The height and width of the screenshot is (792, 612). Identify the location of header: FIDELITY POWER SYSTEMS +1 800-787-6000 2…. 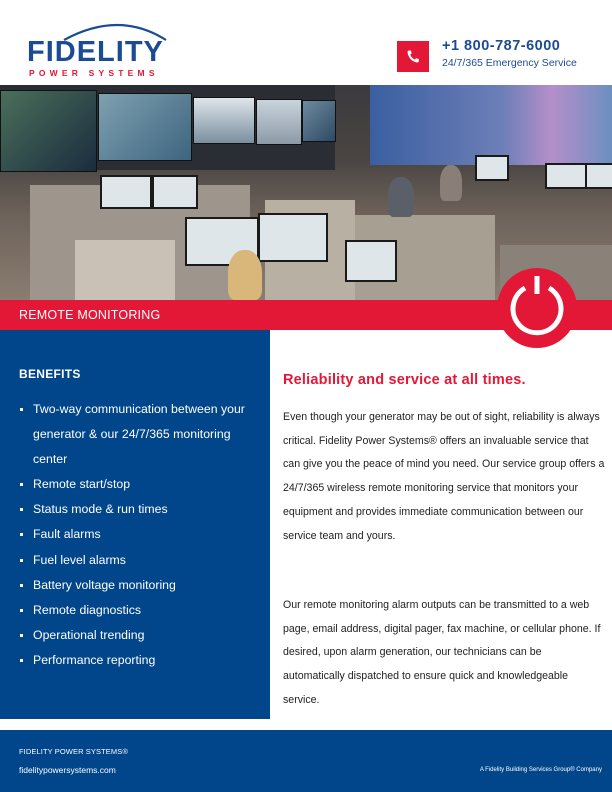
(306, 42).